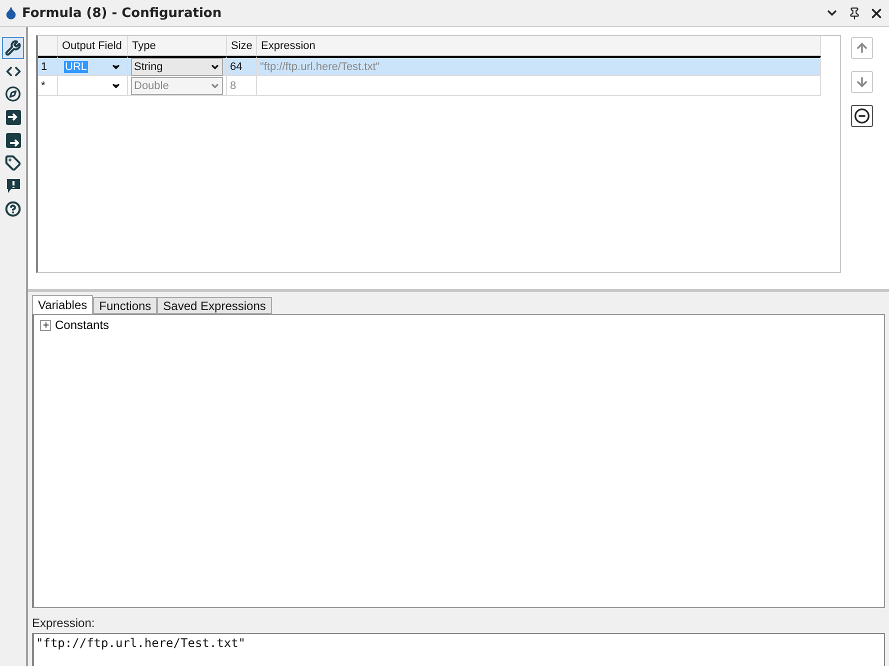  Describe the element at coordinates (48, 66) in the screenshot. I see `row-header: 1` at that location.